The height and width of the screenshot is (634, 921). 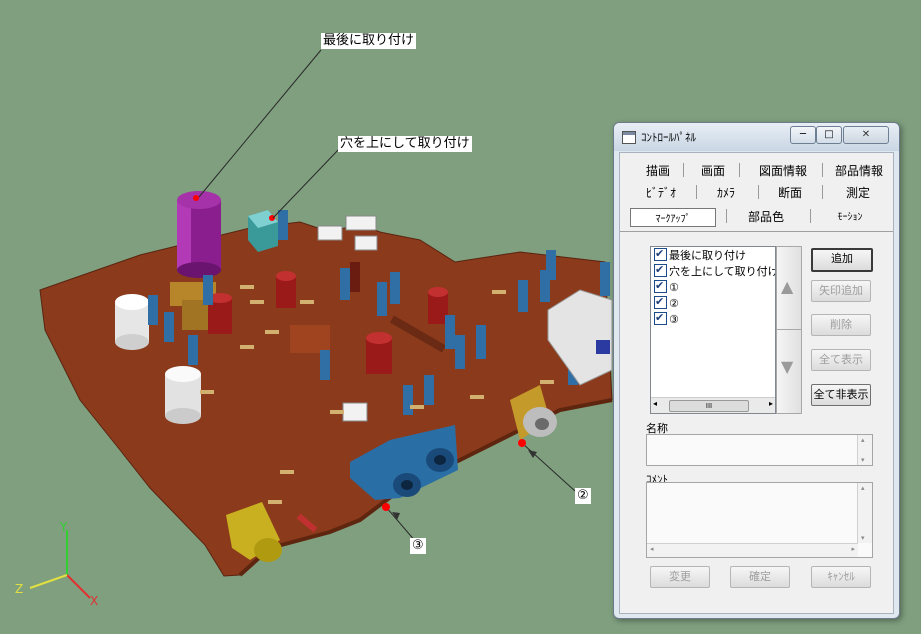 I want to click on axis-indicator, so click(x=60, y=564).